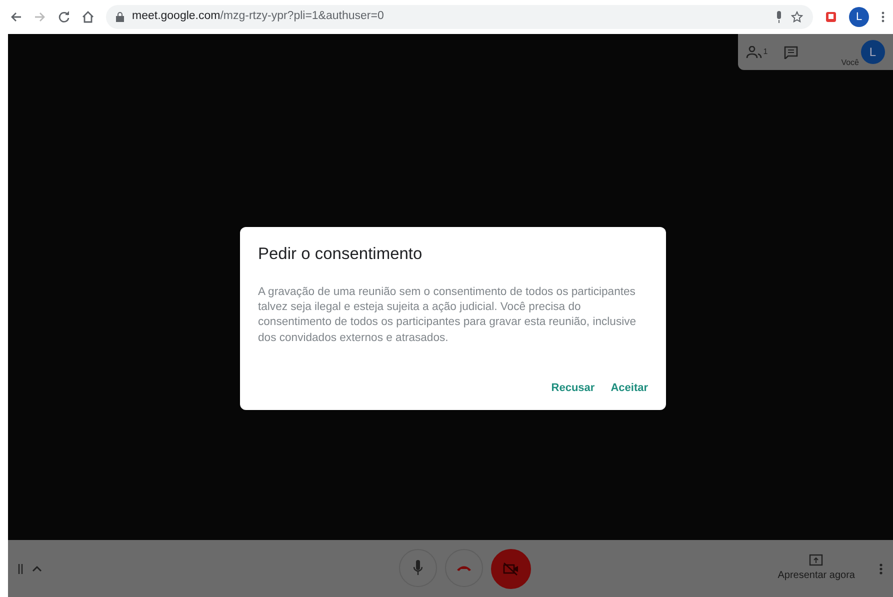 This screenshot has width=893, height=597. Describe the element at coordinates (765, 52) in the screenshot. I see `participant-count: 1` at that location.